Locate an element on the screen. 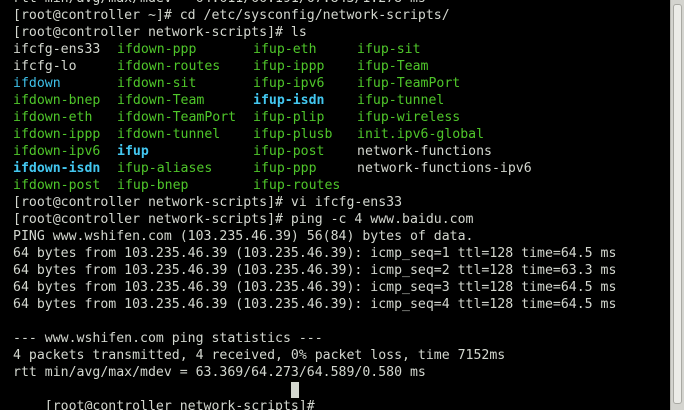  file-entry: ifcfg-lo is located at coordinates (45, 66).